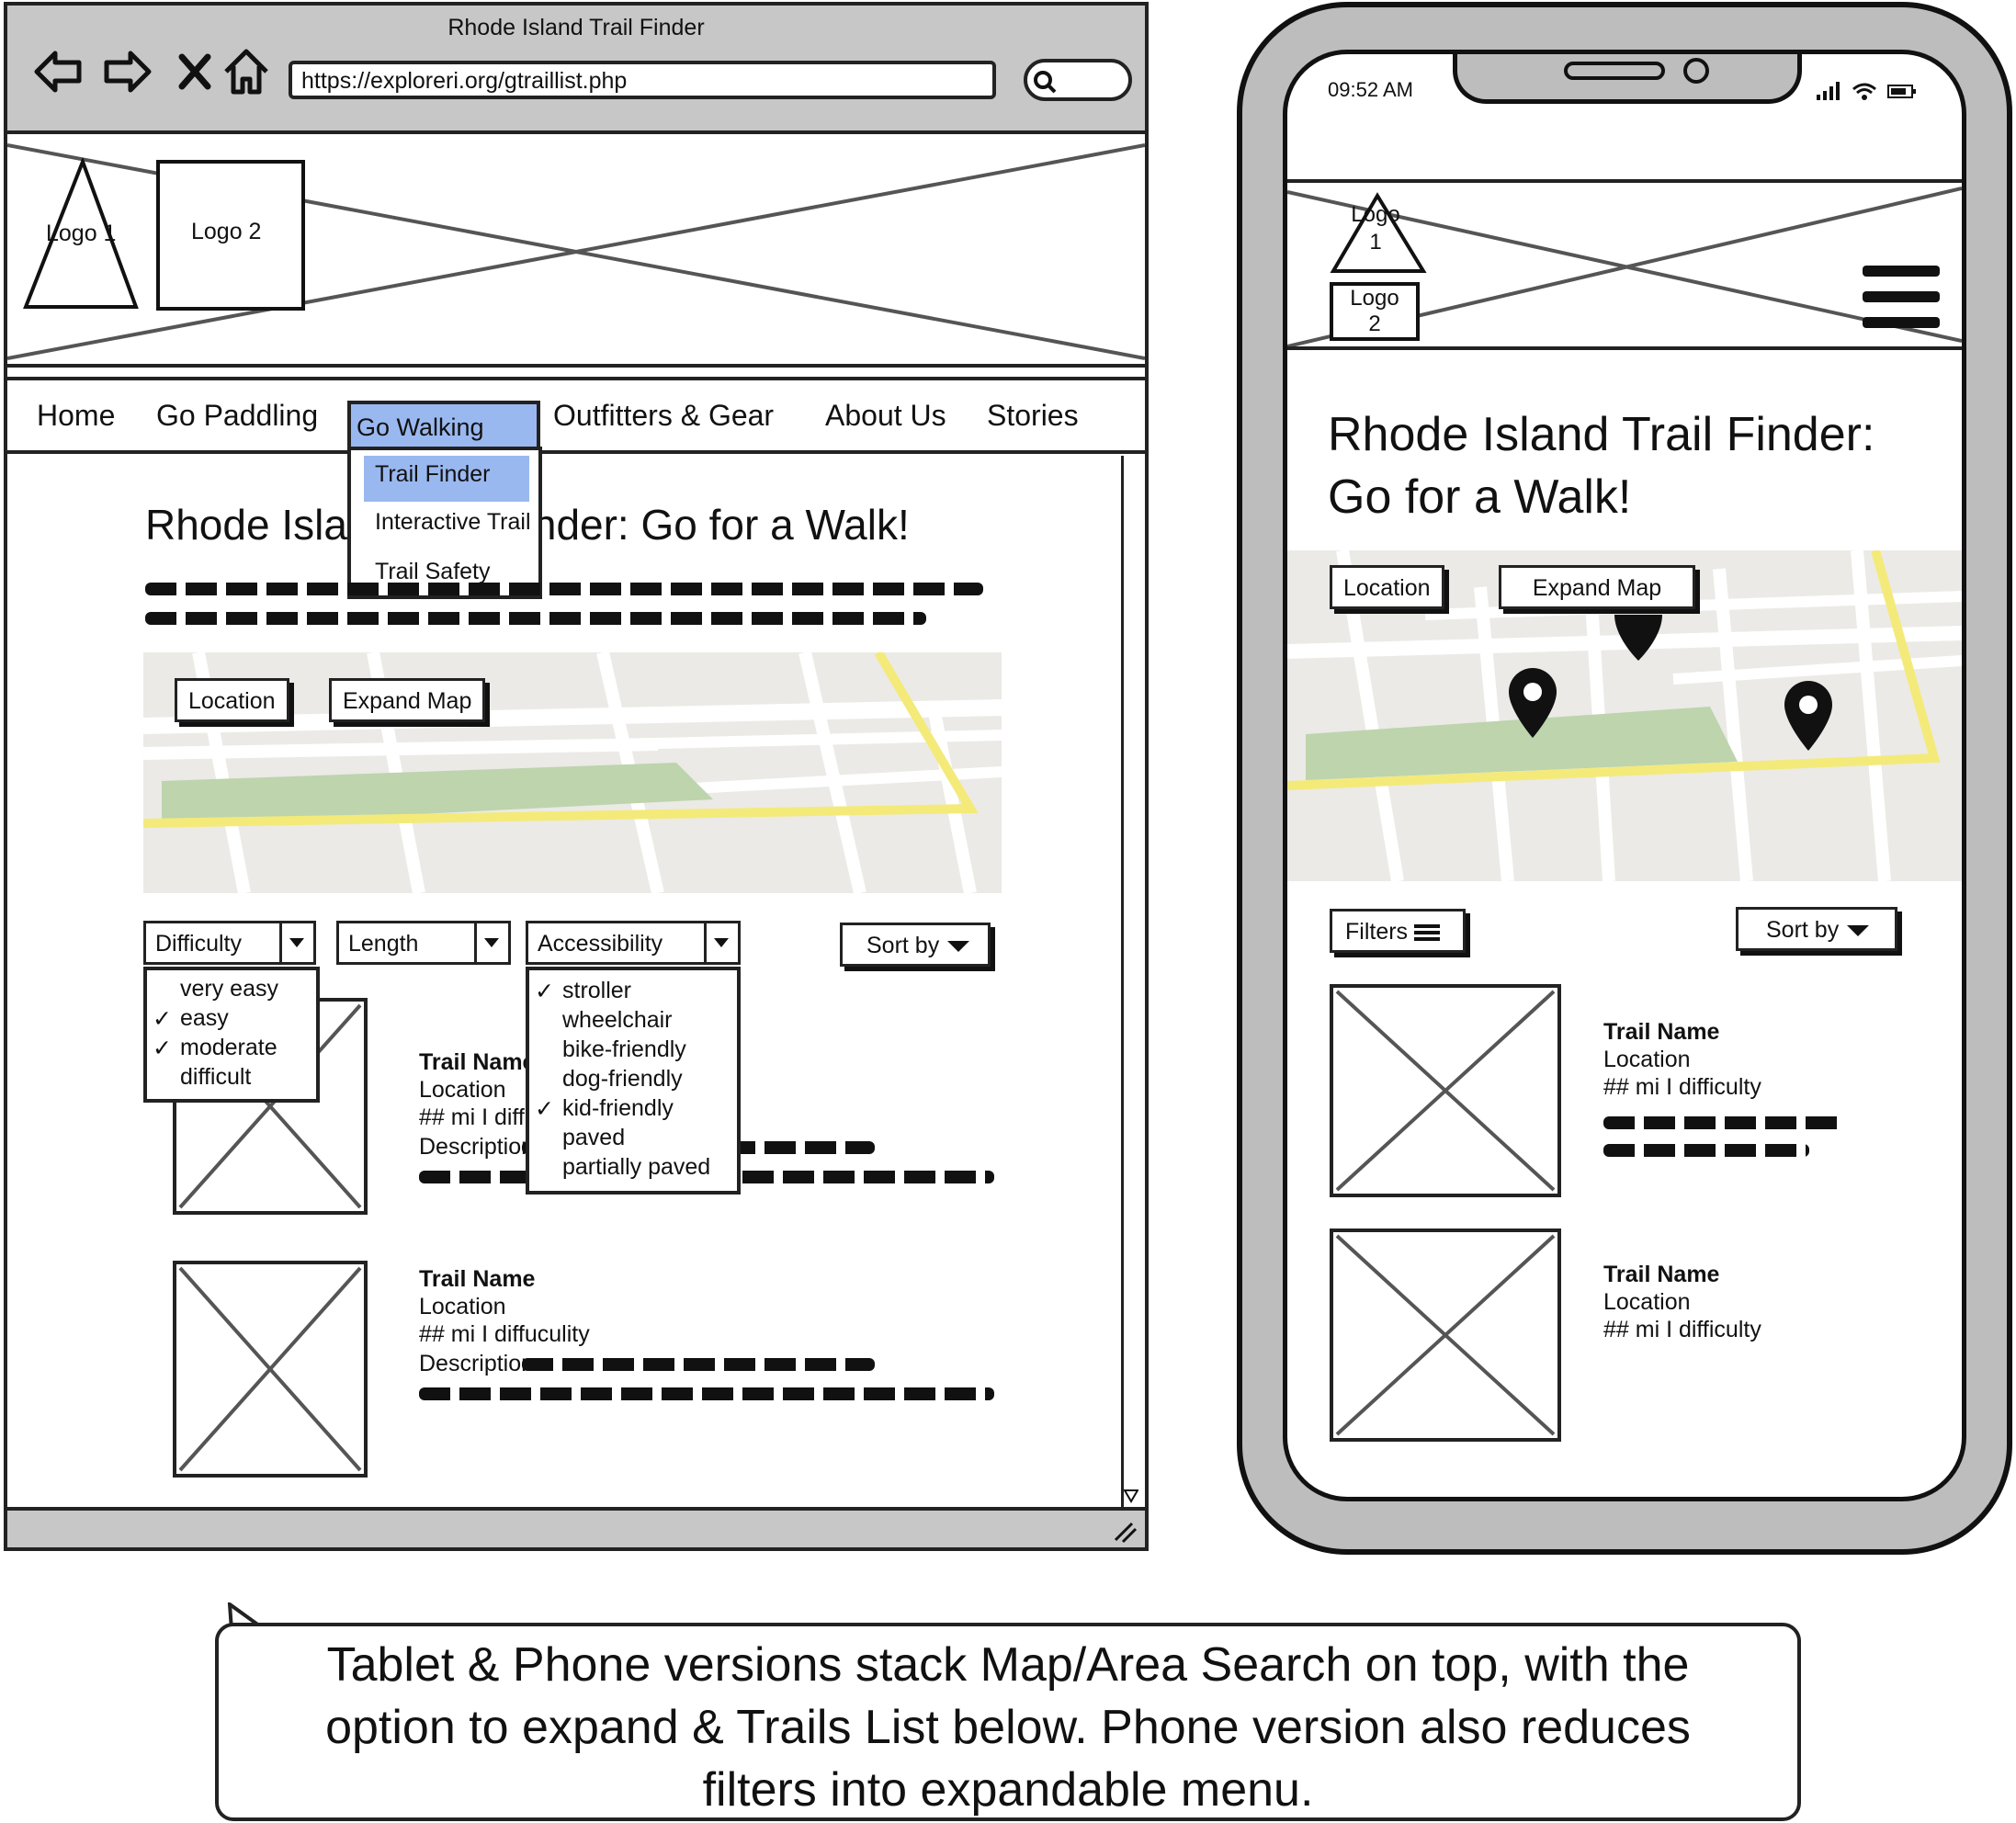 The width and height of the screenshot is (2016, 1823). Describe the element at coordinates (576, 253) in the screenshot. I see `header-banner: Logo 1 Logo 2` at that location.